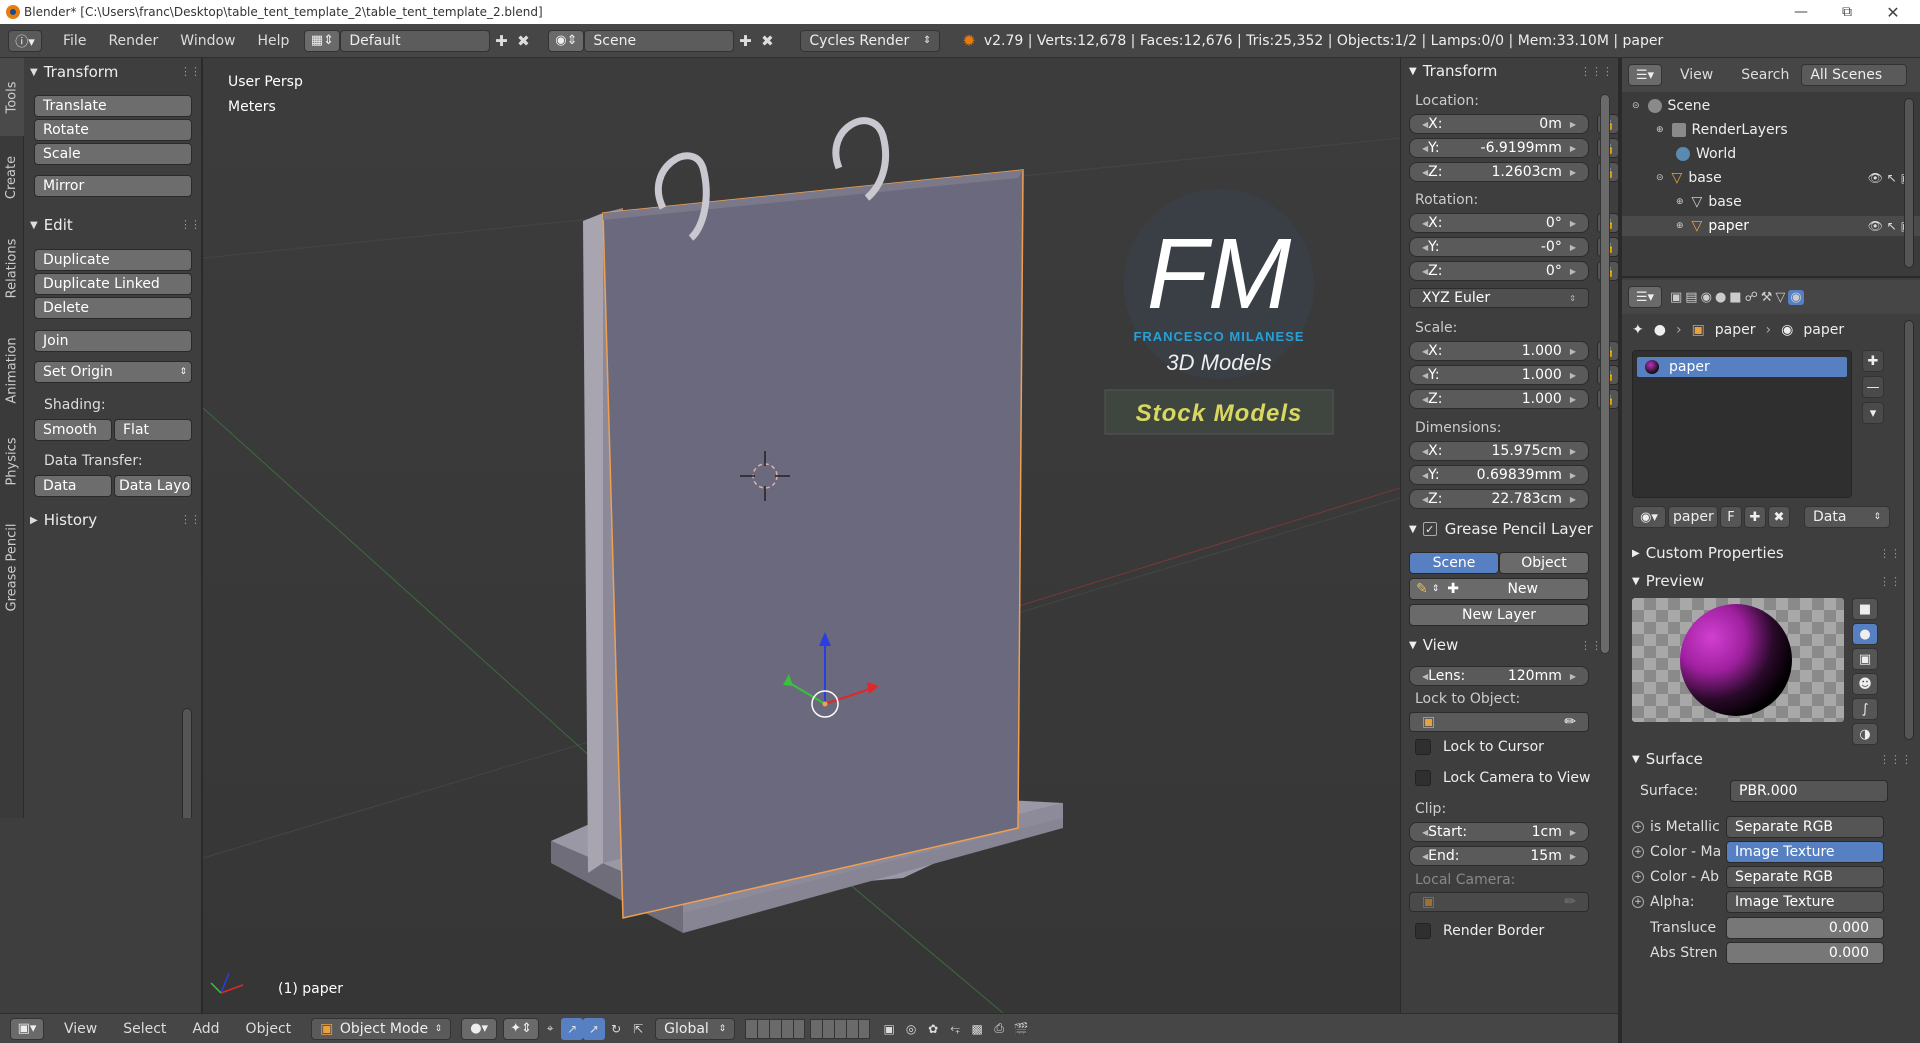 The height and width of the screenshot is (1043, 1920). Describe the element at coordinates (12, 370) in the screenshot. I see `tab-animation: Animation` at that location.